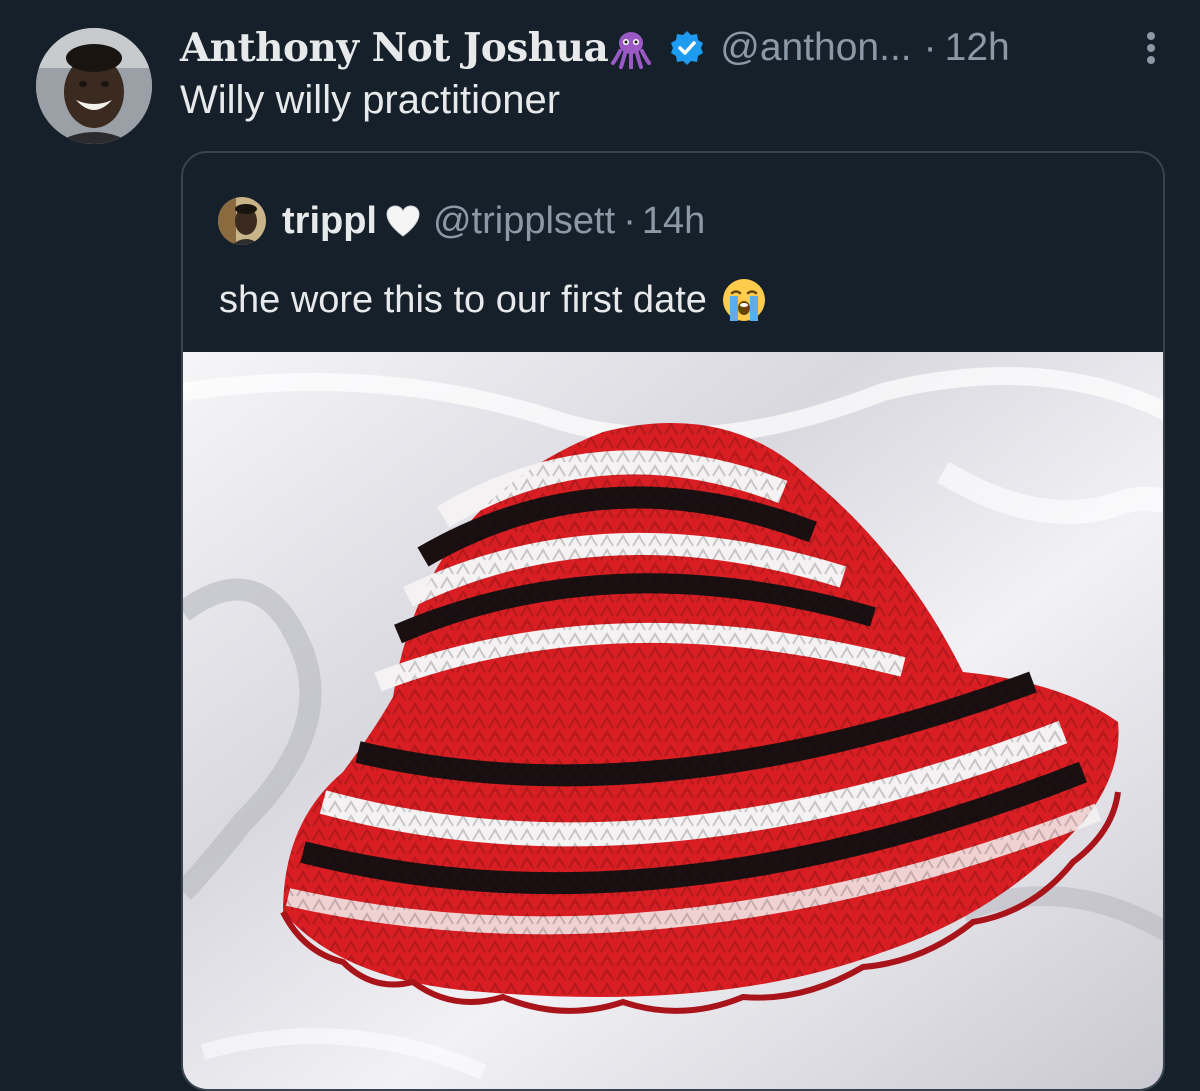 This screenshot has width=1200, height=1091. I want to click on loudly-crying-face-emoji-icon, so click(744, 300).